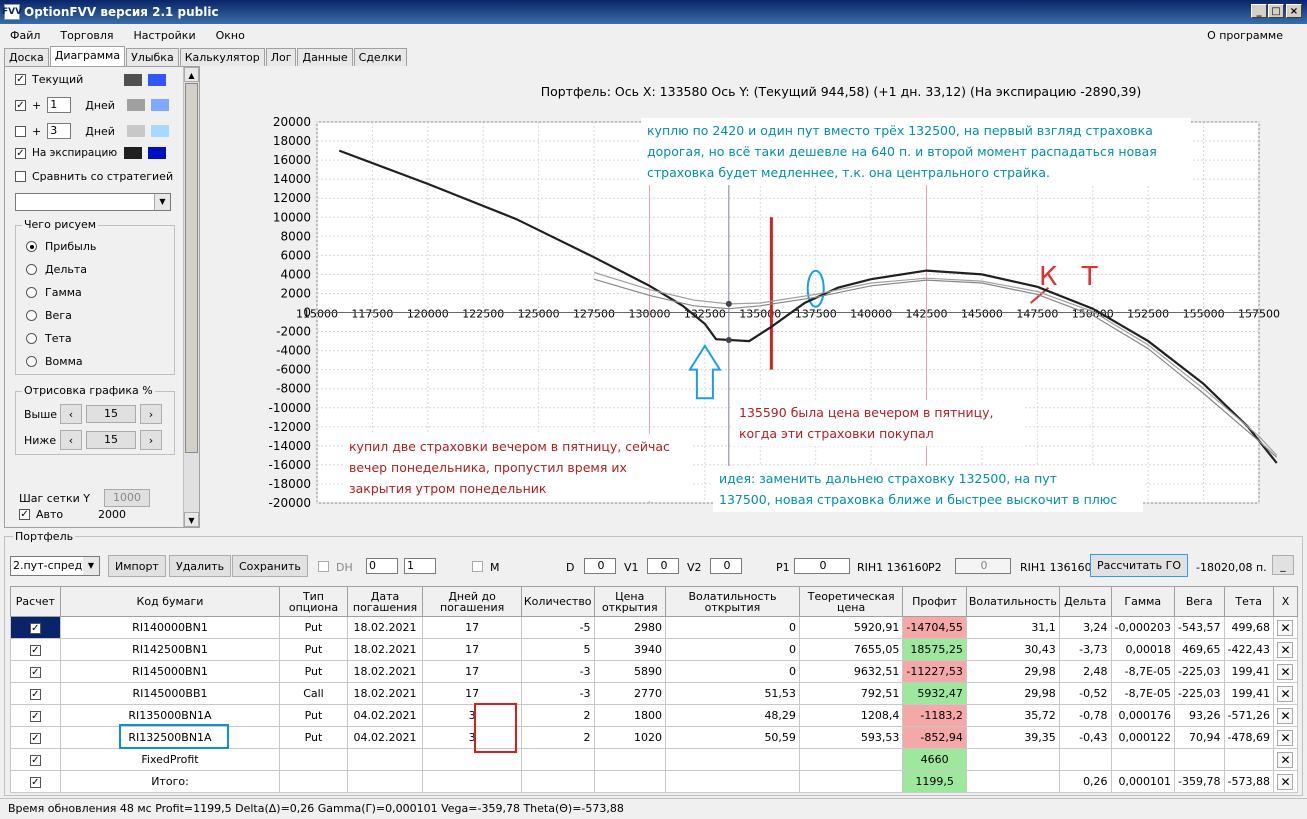 This screenshot has height=819, width=1307. What do you see at coordinates (71, 414) in the screenshot?
I see `above-decrease-button: ‹` at bounding box center [71, 414].